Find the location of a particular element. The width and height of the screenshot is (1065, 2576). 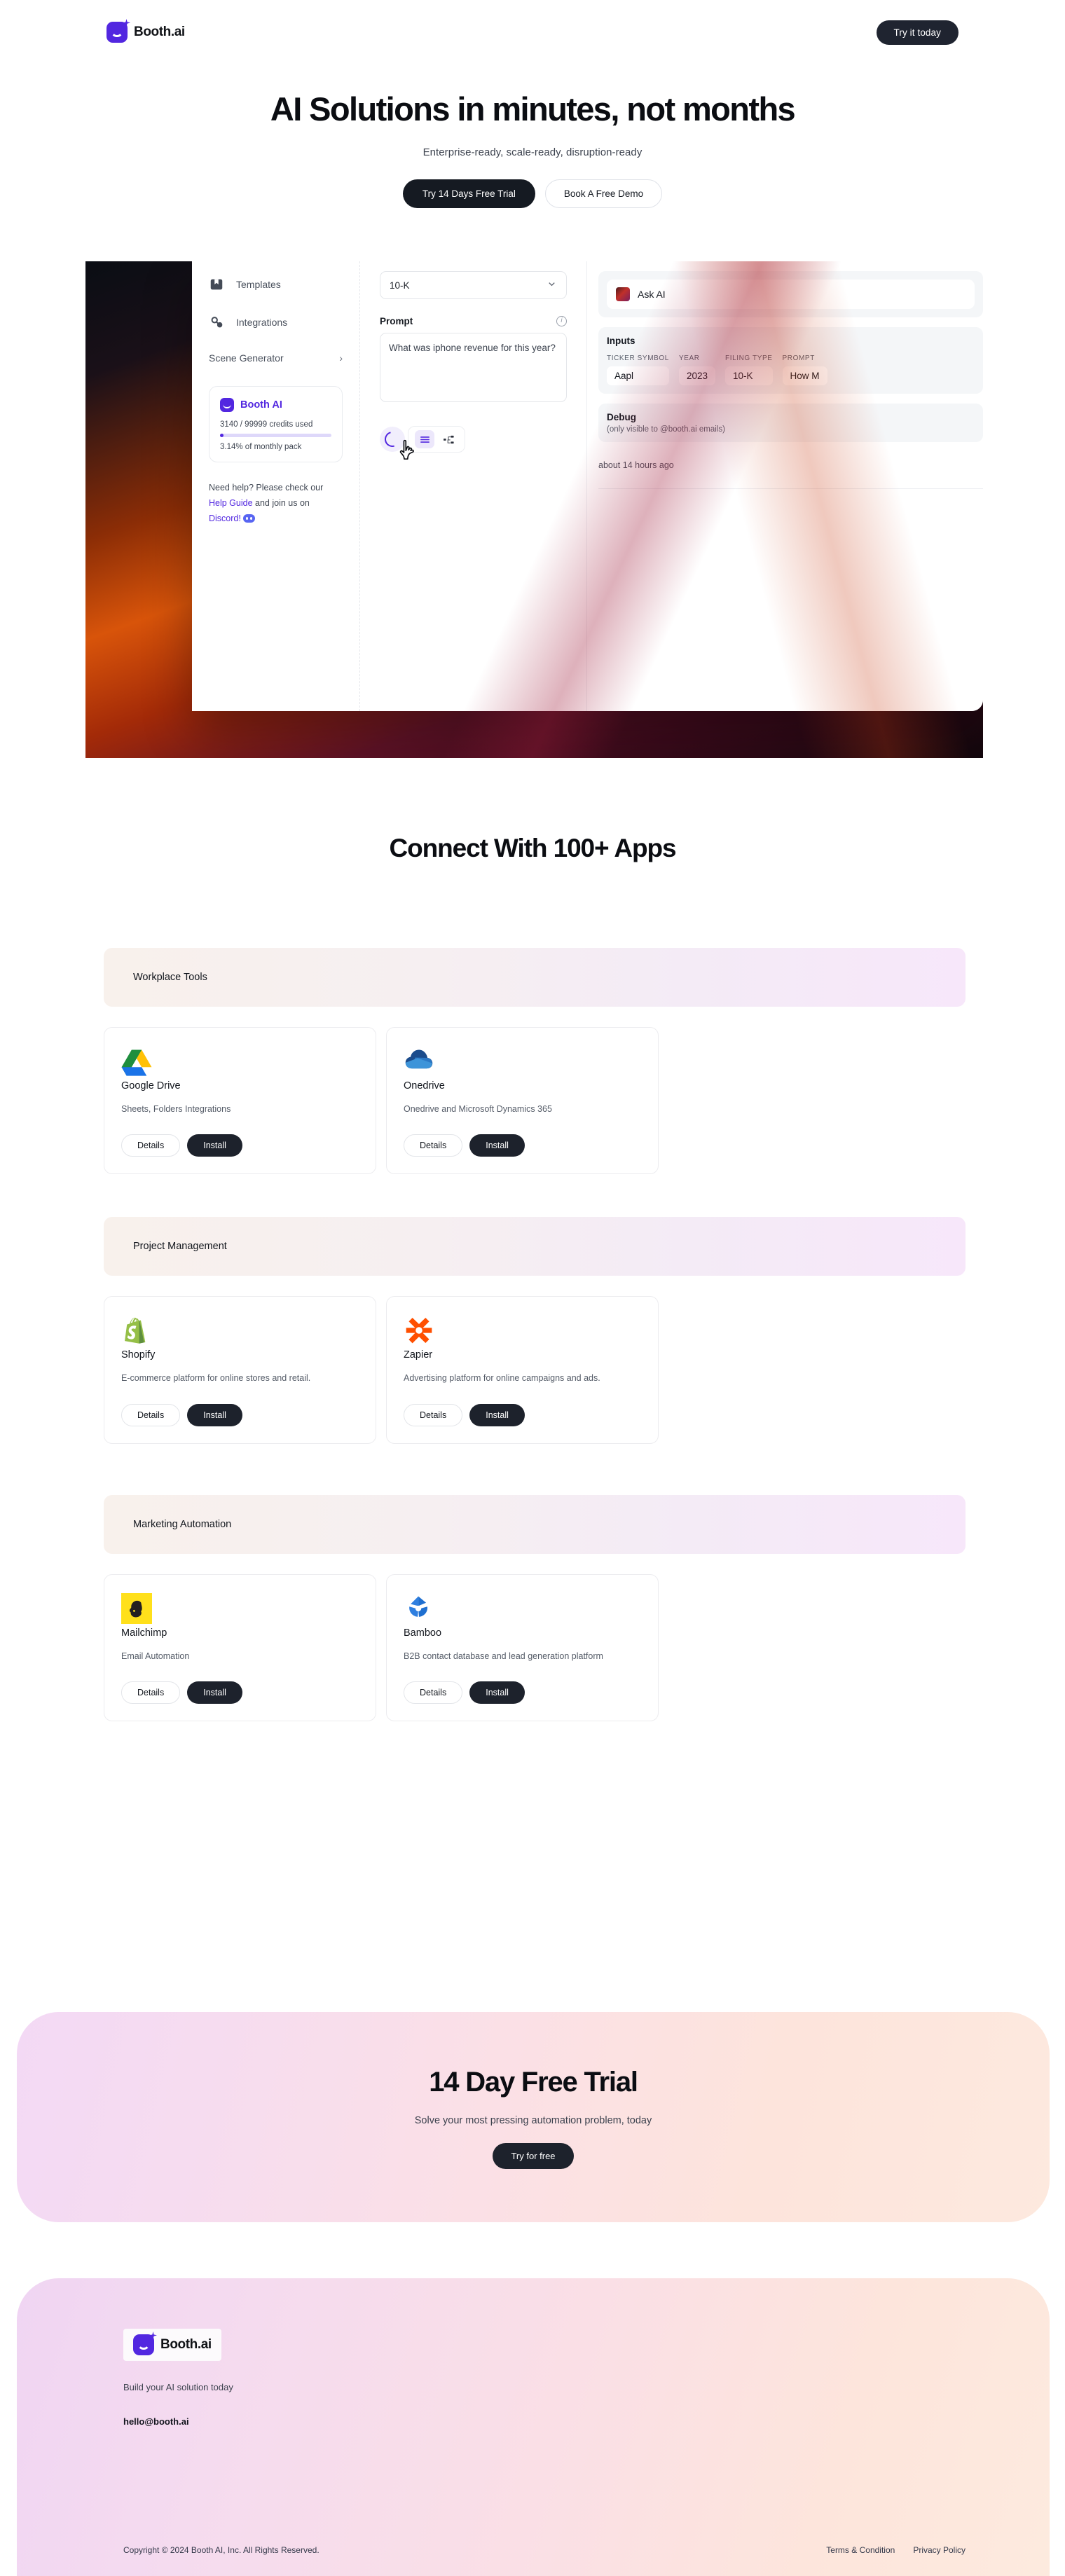

templates-icon is located at coordinates (216, 284).